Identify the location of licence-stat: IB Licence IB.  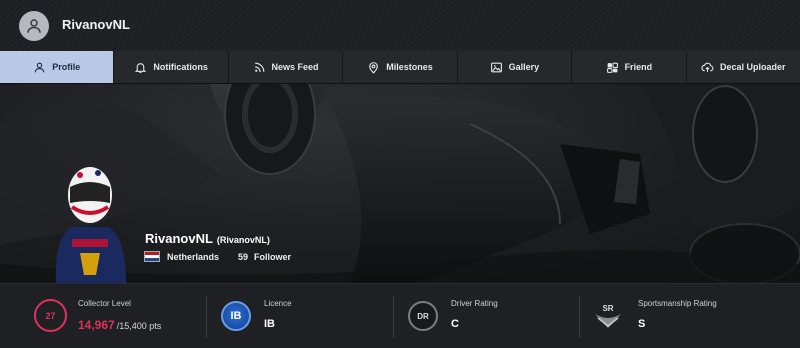
(300, 316).